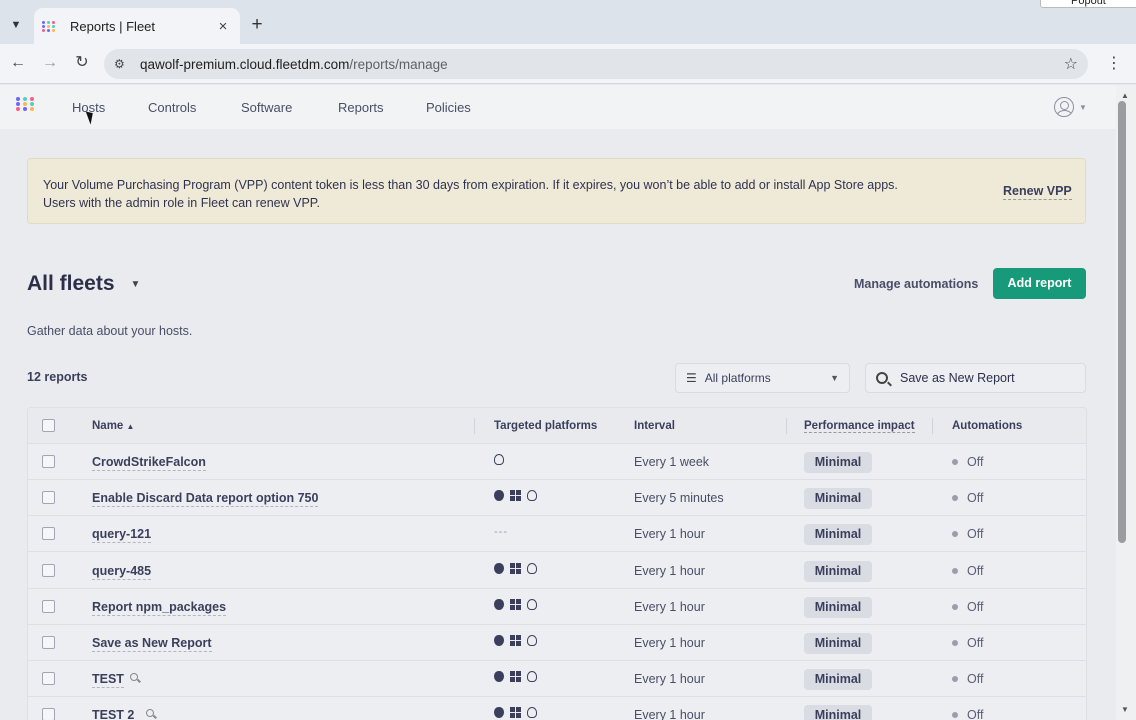  What do you see at coordinates (1125, 709) in the screenshot?
I see `scroll-down-icon: ▼` at bounding box center [1125, 709].